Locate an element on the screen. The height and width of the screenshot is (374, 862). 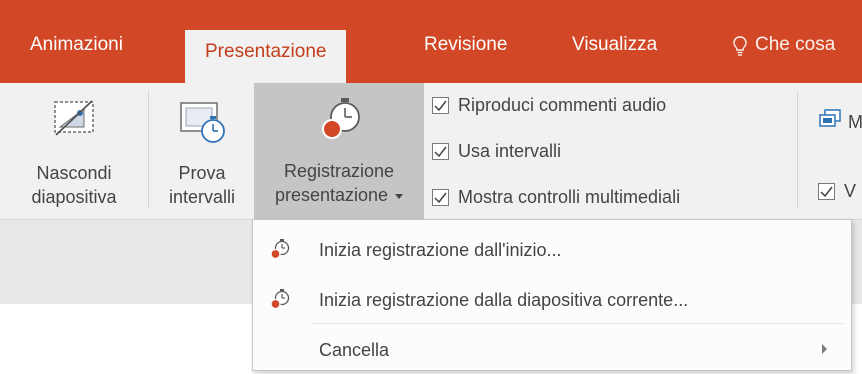
option-media-controls: Mostra controlli multimediali is located at coordinates (556, 197).